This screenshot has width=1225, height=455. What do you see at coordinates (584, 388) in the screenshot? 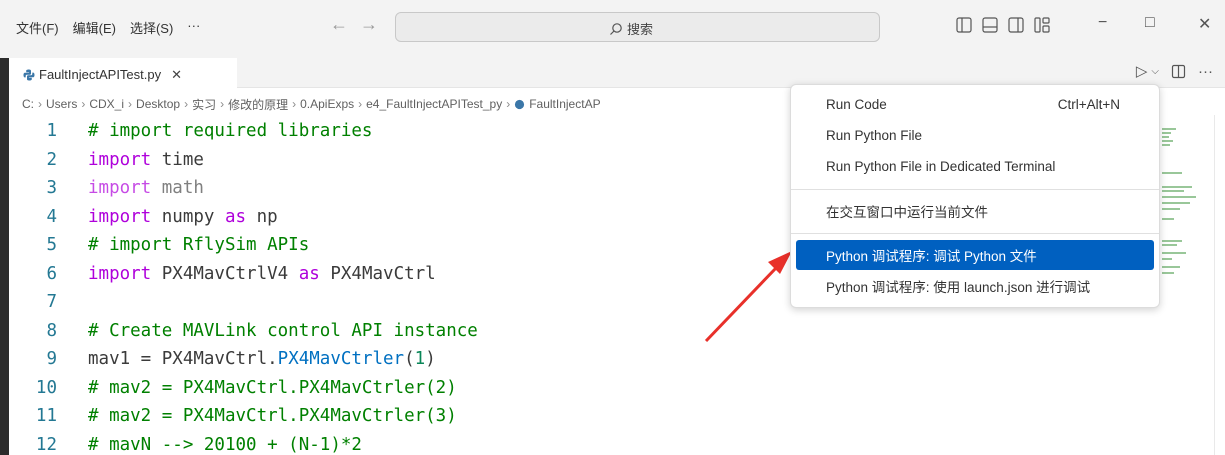
I see `code-line: 10 # mav2 = PX4MavCtrl.PX4MavCtrler(2)` at bounding box center [584, 388].